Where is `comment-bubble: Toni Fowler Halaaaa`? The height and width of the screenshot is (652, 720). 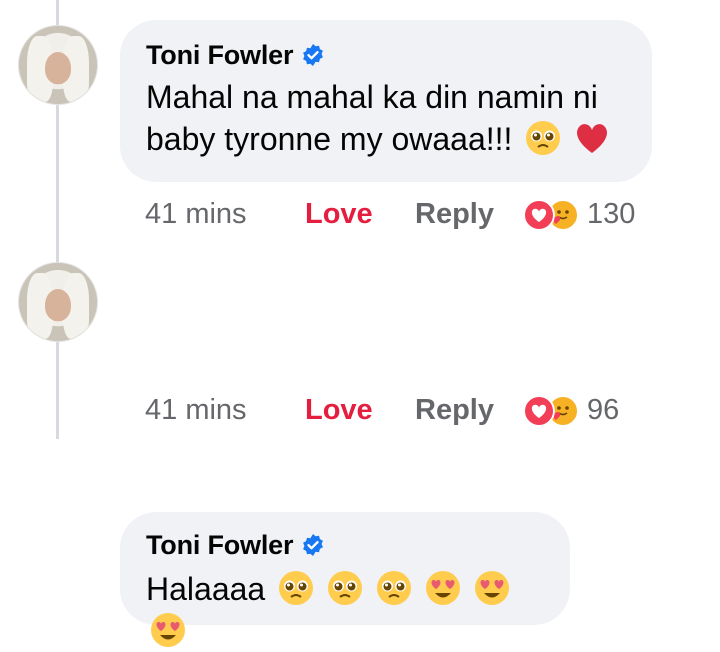 comment-bubble: Toni Fowler Halaaaa is located at coordinates (345, 579).